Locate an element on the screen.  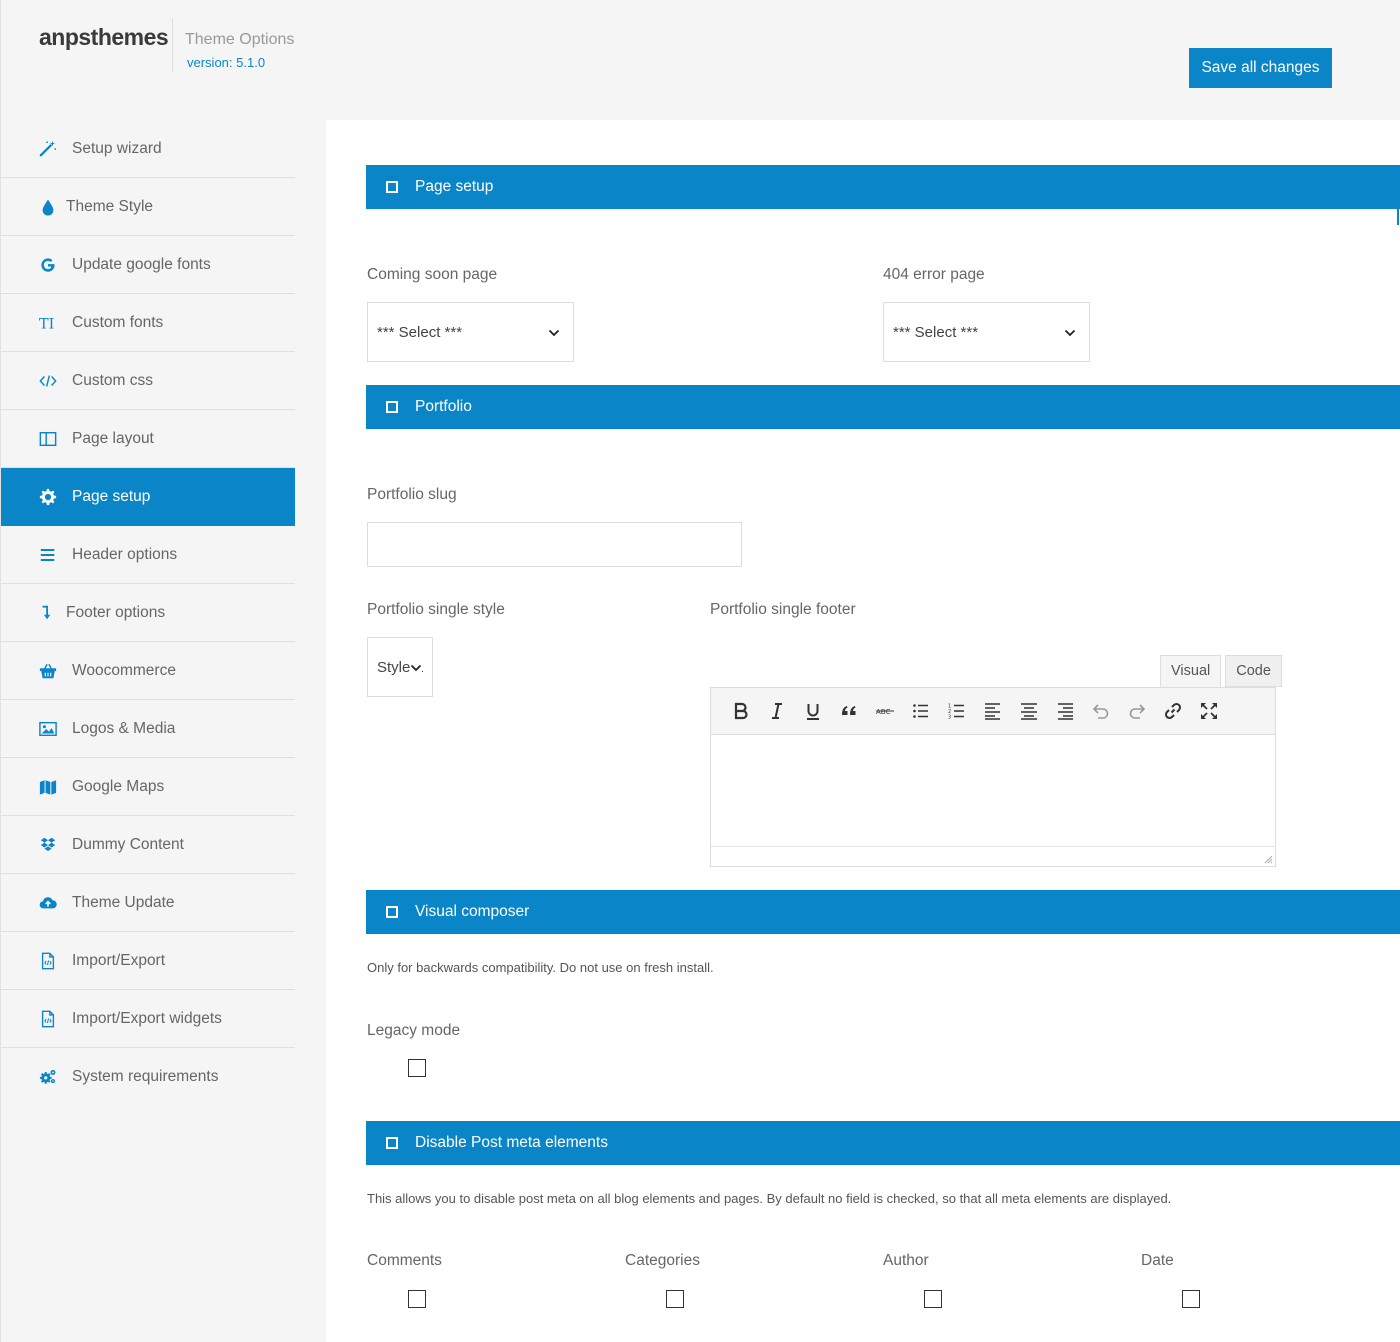
editor-content-area is located at coordinates (993, 790).